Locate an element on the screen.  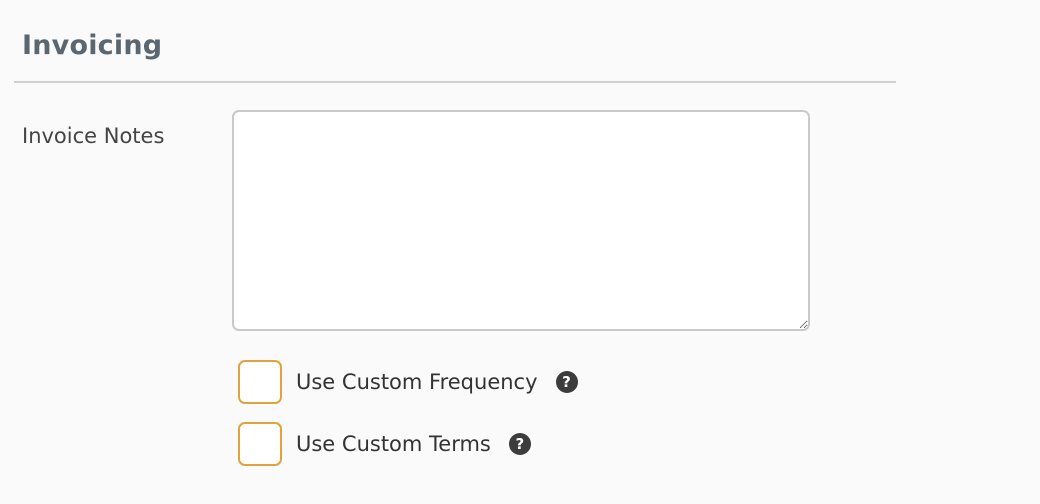
custom-terms-row: Use Custom Terms ? is located at coordinates (384, 444).